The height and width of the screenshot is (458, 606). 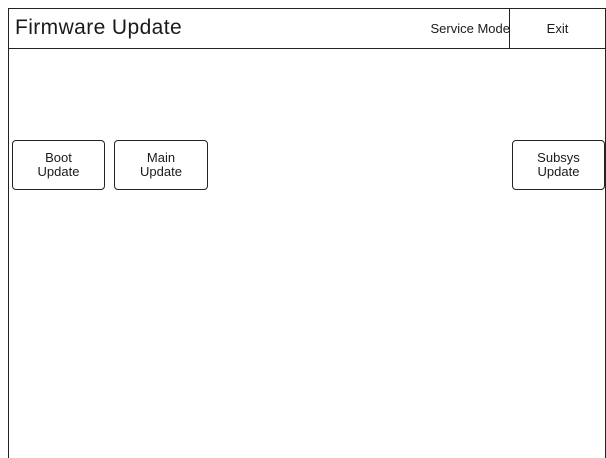 What do you see at coordinates (58, 157) in the screenshot?
I see `boot-update-label-line1: Boot` at bounding box center [58, 157].